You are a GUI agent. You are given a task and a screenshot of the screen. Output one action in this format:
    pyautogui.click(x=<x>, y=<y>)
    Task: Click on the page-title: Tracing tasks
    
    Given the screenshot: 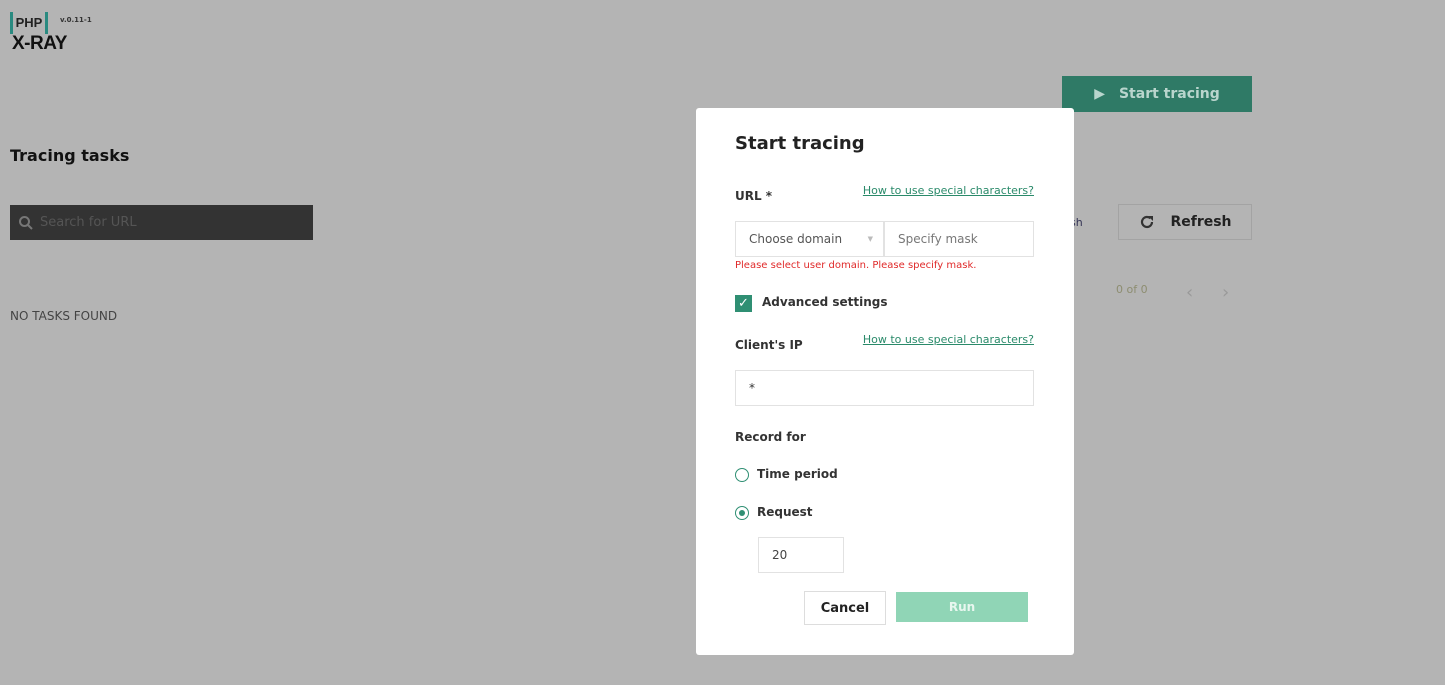 What is the action you would take?
    pyautogui.click(x=70, y=155)
    